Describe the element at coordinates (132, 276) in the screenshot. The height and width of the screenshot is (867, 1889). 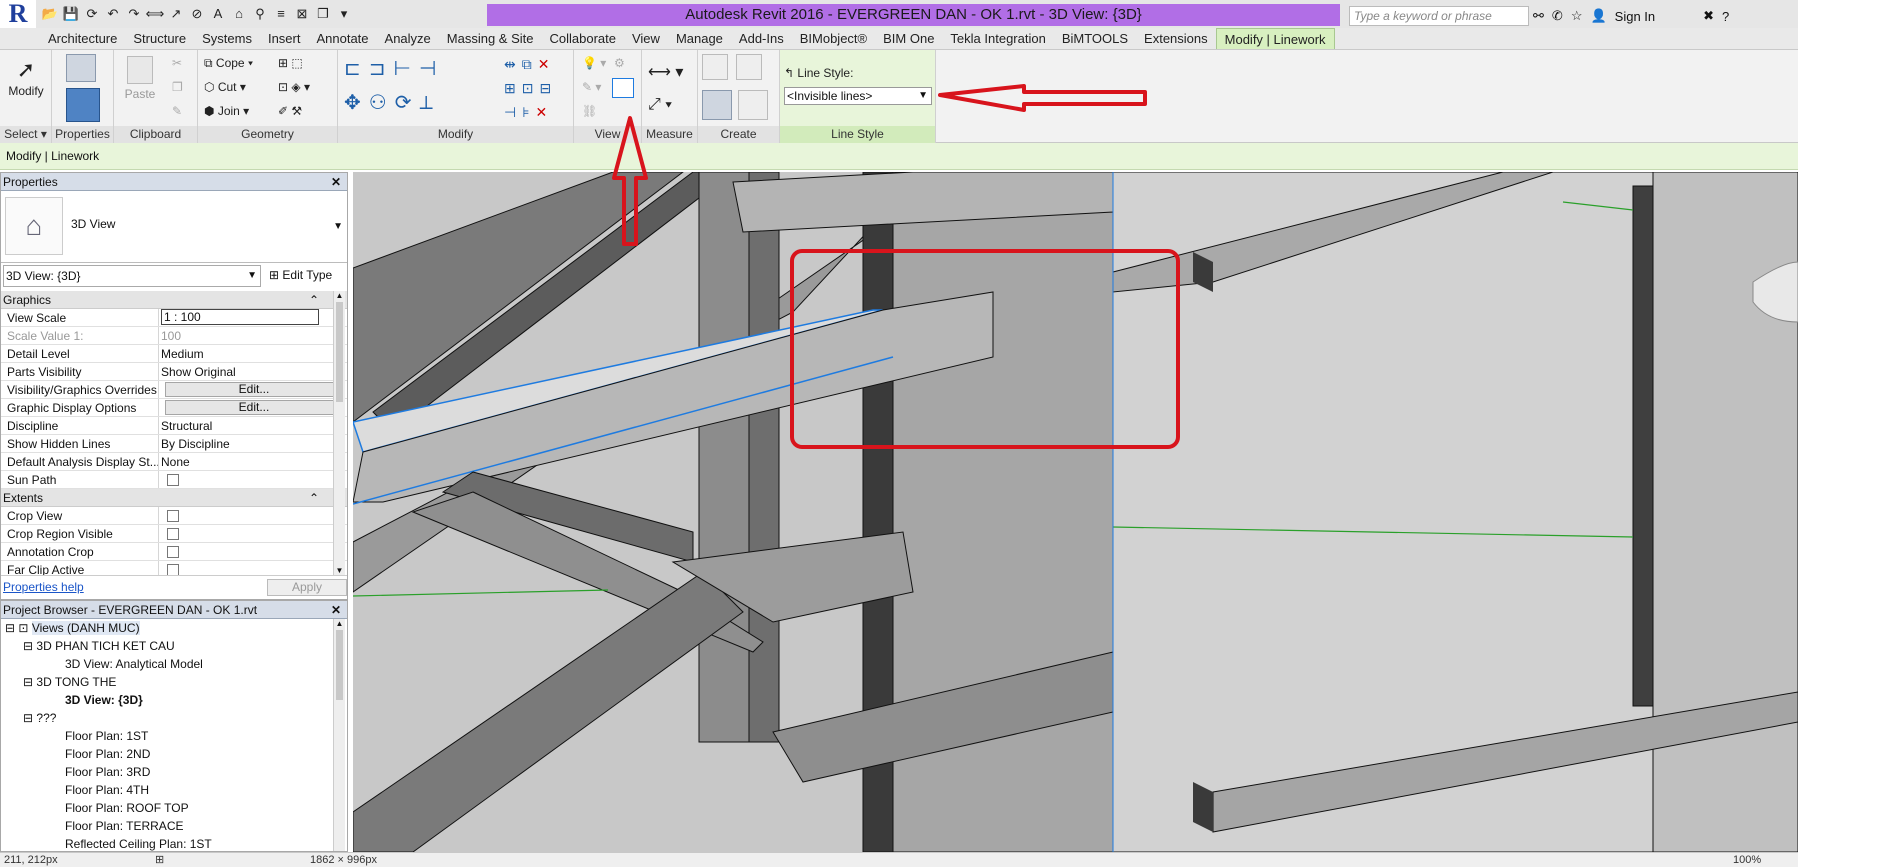
I see `instance-dropdown: 3D View: {3D} ▼` at that location.